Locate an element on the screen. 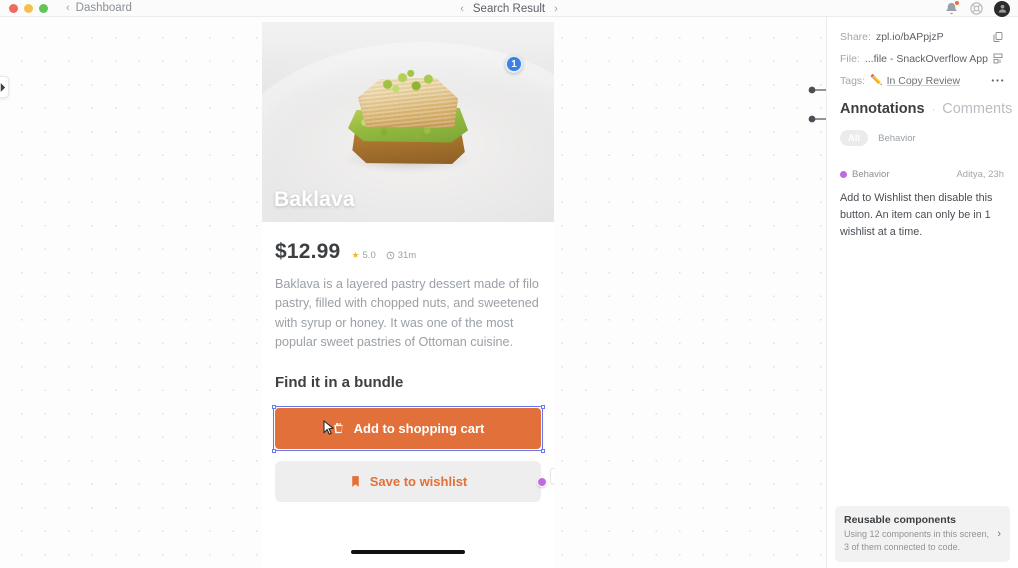 Image resolution: width=1018 pixels, height=568 pixels. annotation-pin-dot is located at coordinates (542, 481).